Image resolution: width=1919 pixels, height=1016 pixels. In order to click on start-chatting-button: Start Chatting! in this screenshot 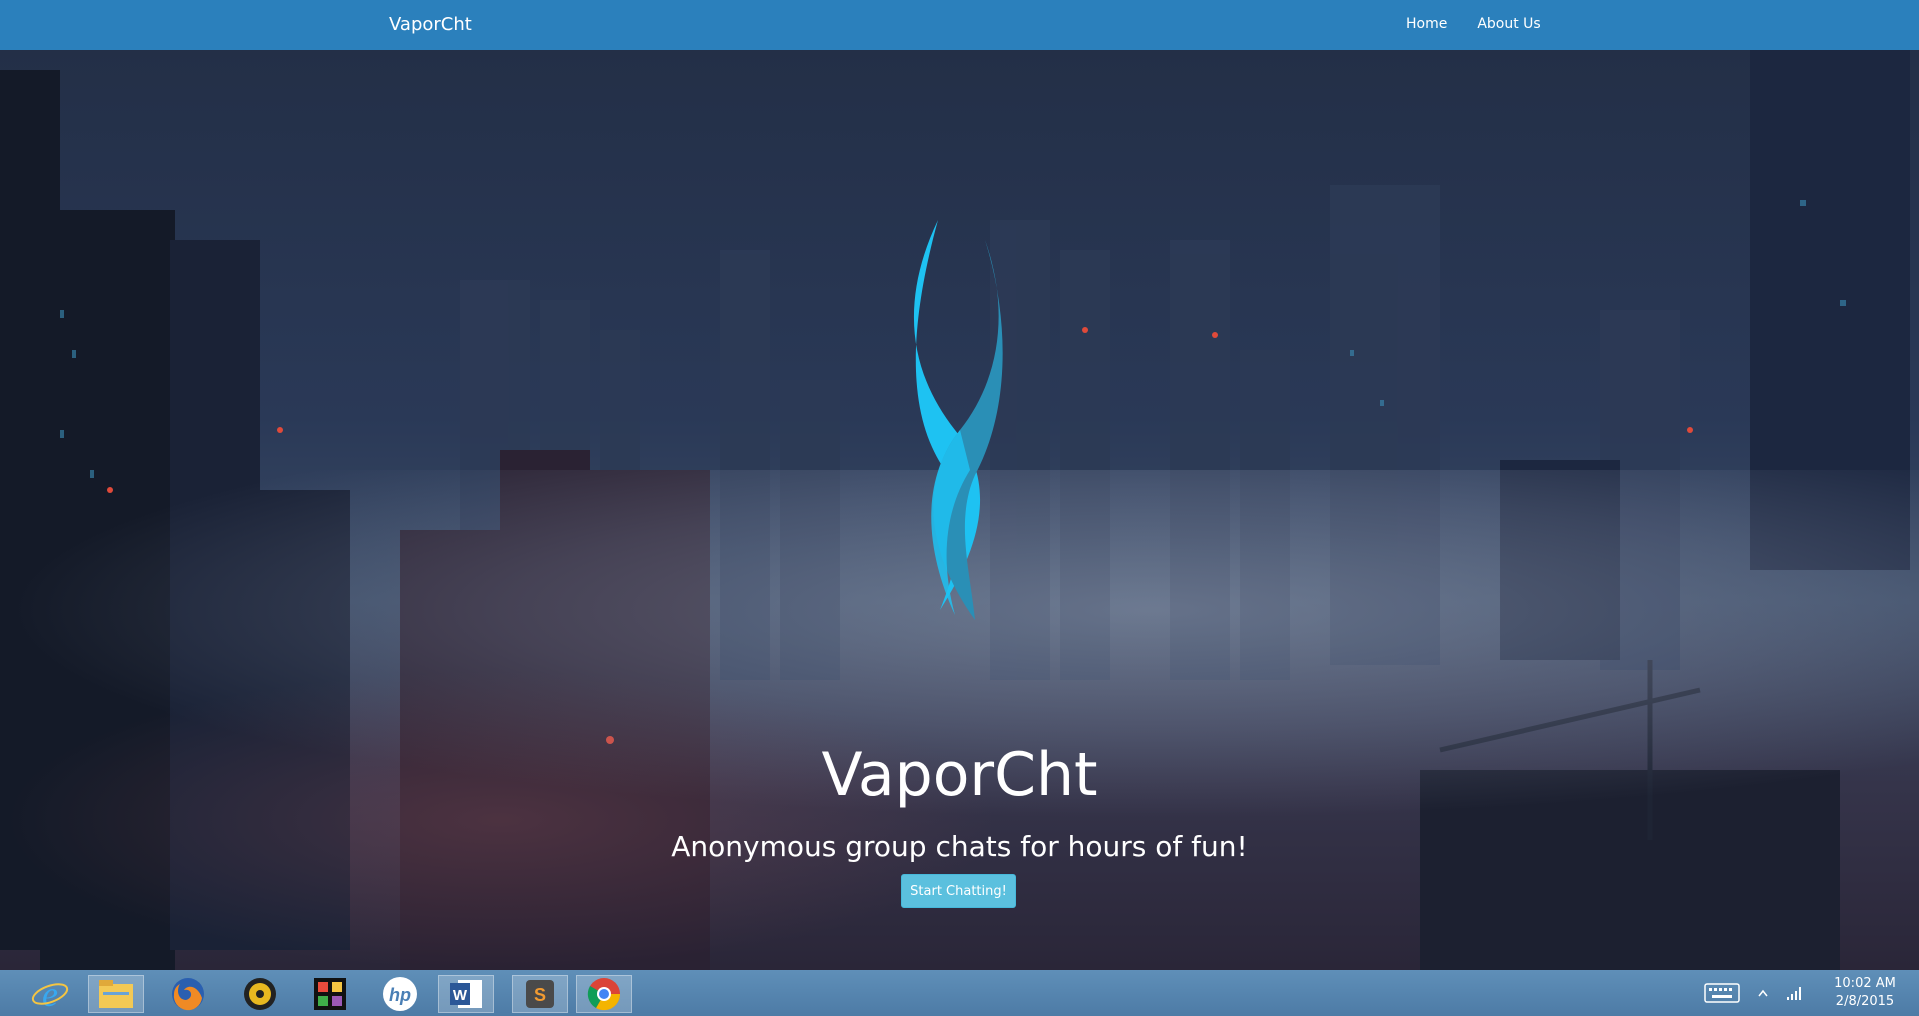, I will do `click(958, 891)`.